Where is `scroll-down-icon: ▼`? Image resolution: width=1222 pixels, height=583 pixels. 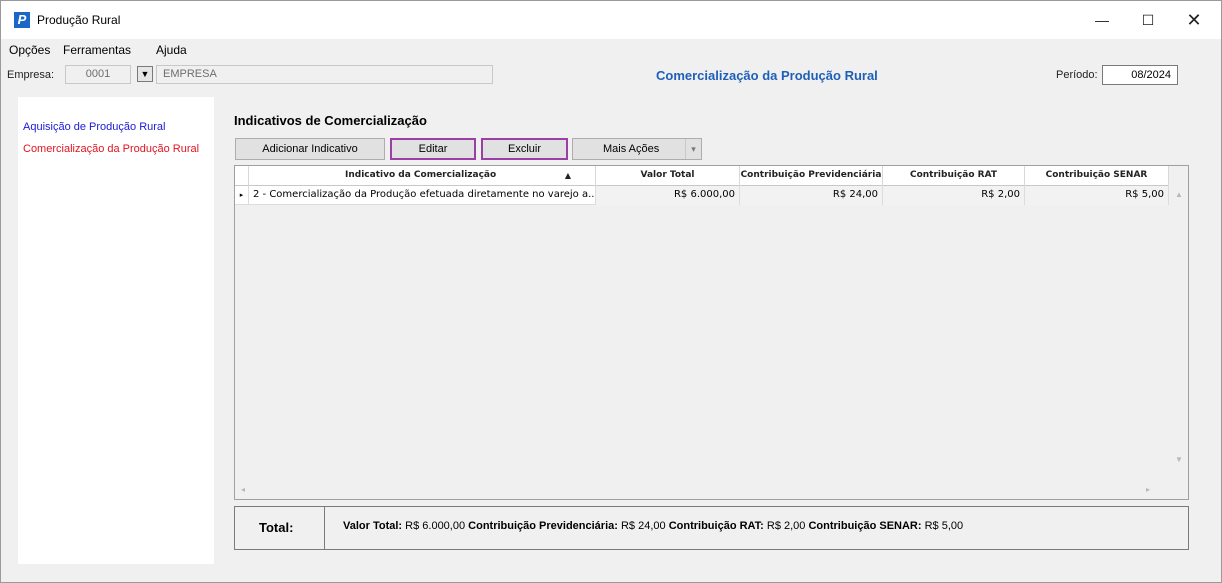
scroll-down-icon: ▼ is located at coordinates (1179, 459).